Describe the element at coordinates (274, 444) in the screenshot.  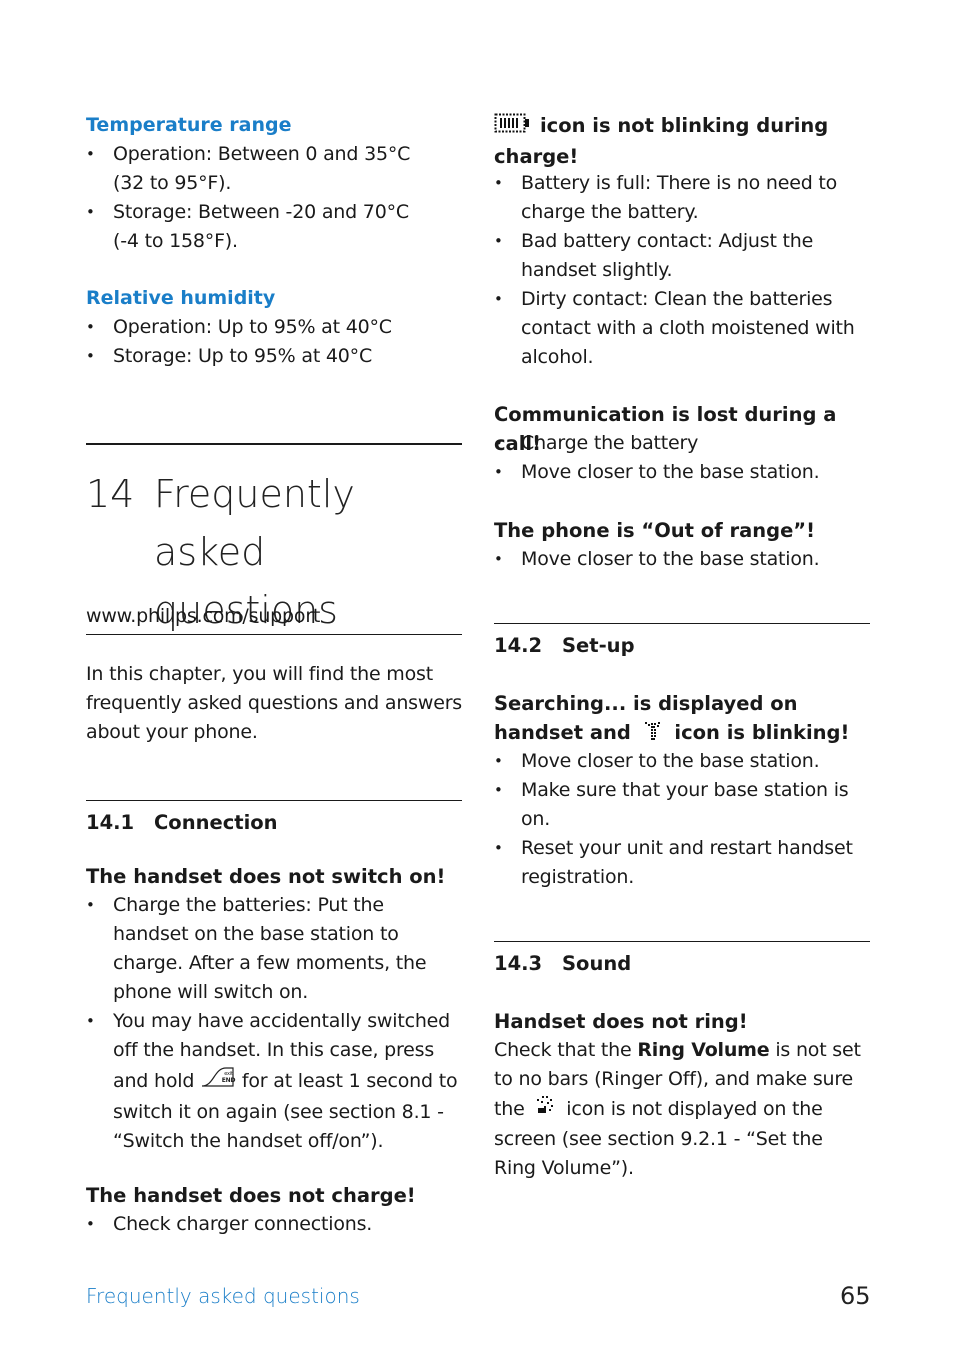
I see `chapter-divider` at that location.